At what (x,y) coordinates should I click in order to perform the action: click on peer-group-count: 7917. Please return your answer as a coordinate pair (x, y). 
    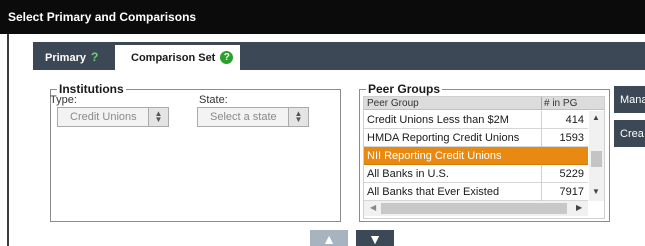
    Looking at the image, I should click on (571, 192).